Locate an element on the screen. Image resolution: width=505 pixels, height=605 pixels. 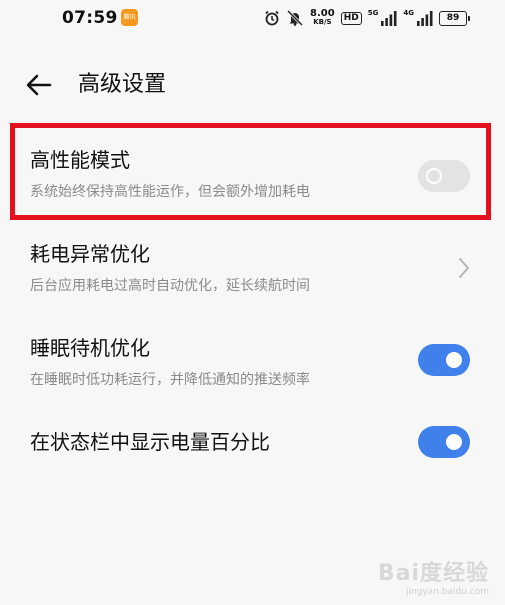
watermark-text: Bai度经验 is located at coordinates (433, 573).